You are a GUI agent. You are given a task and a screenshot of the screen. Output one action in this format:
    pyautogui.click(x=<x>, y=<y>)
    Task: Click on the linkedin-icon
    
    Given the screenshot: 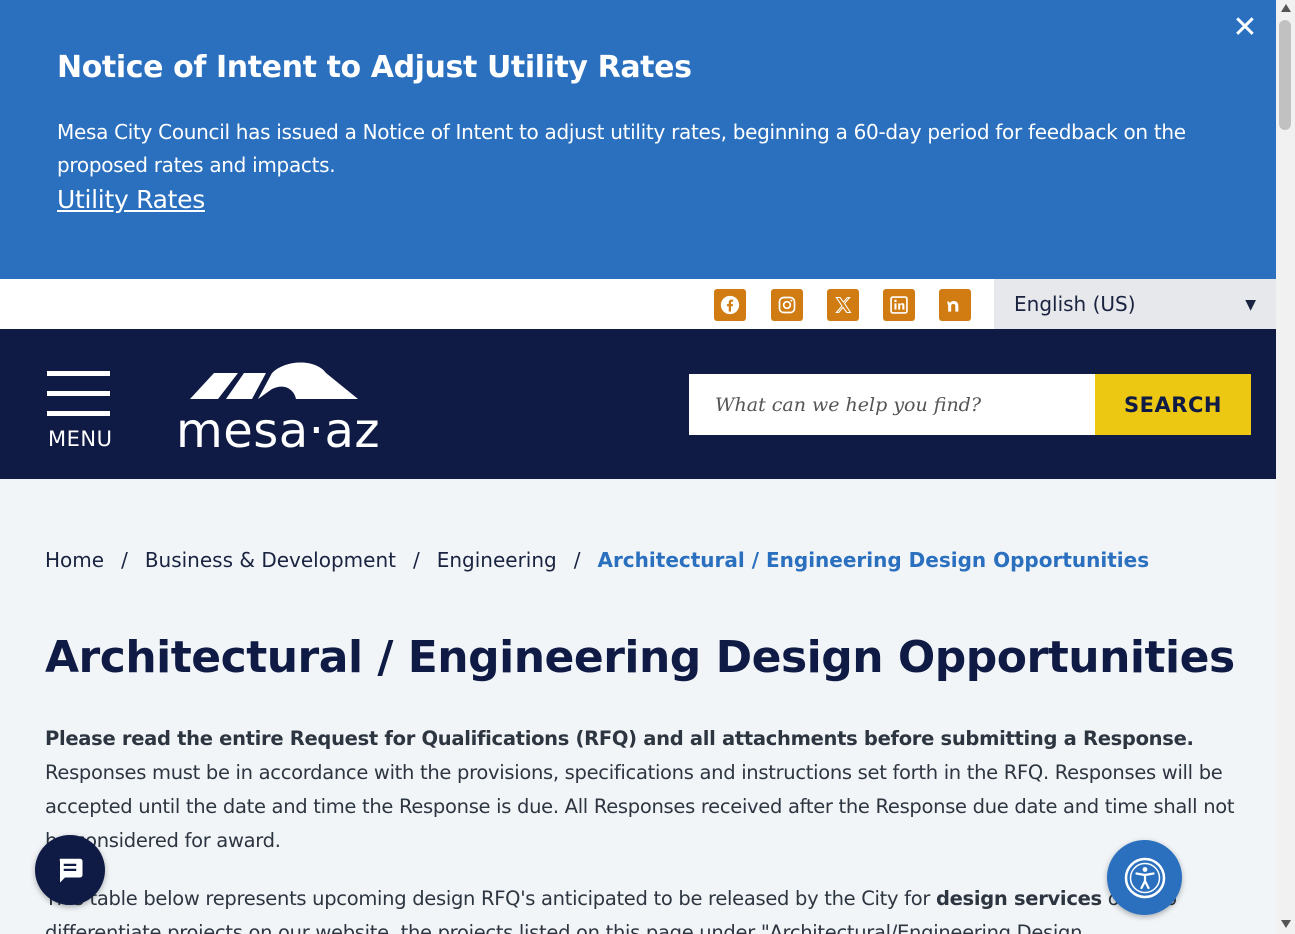 What is the action you would take?
    pyautogui.click(x=899, y=305)
    